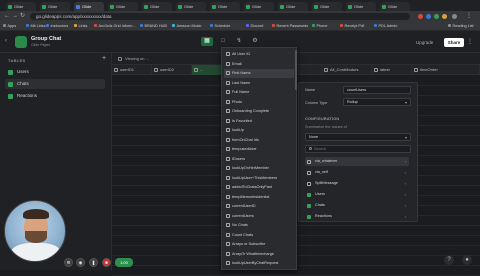 Image resolution: width=480 pixels, height=276 pixels. What do you see at coordinates (259, 178) in the screenshot?
I see `dropdown-option: lookUpUser+ThisMembers` at bounding box center [259, 178].